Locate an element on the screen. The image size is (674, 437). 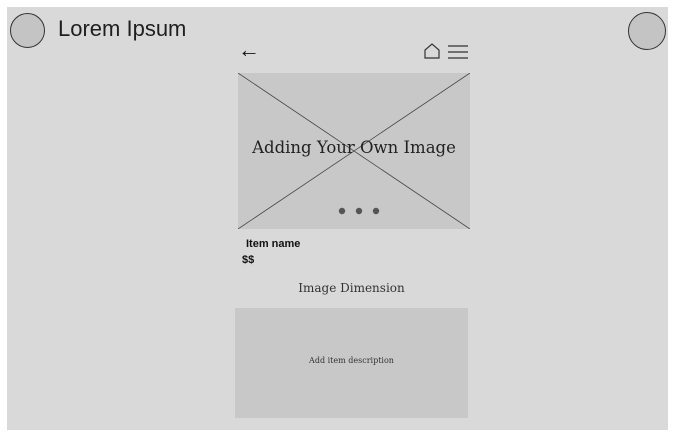
profile-avatar is located at coordinates (647, 31).